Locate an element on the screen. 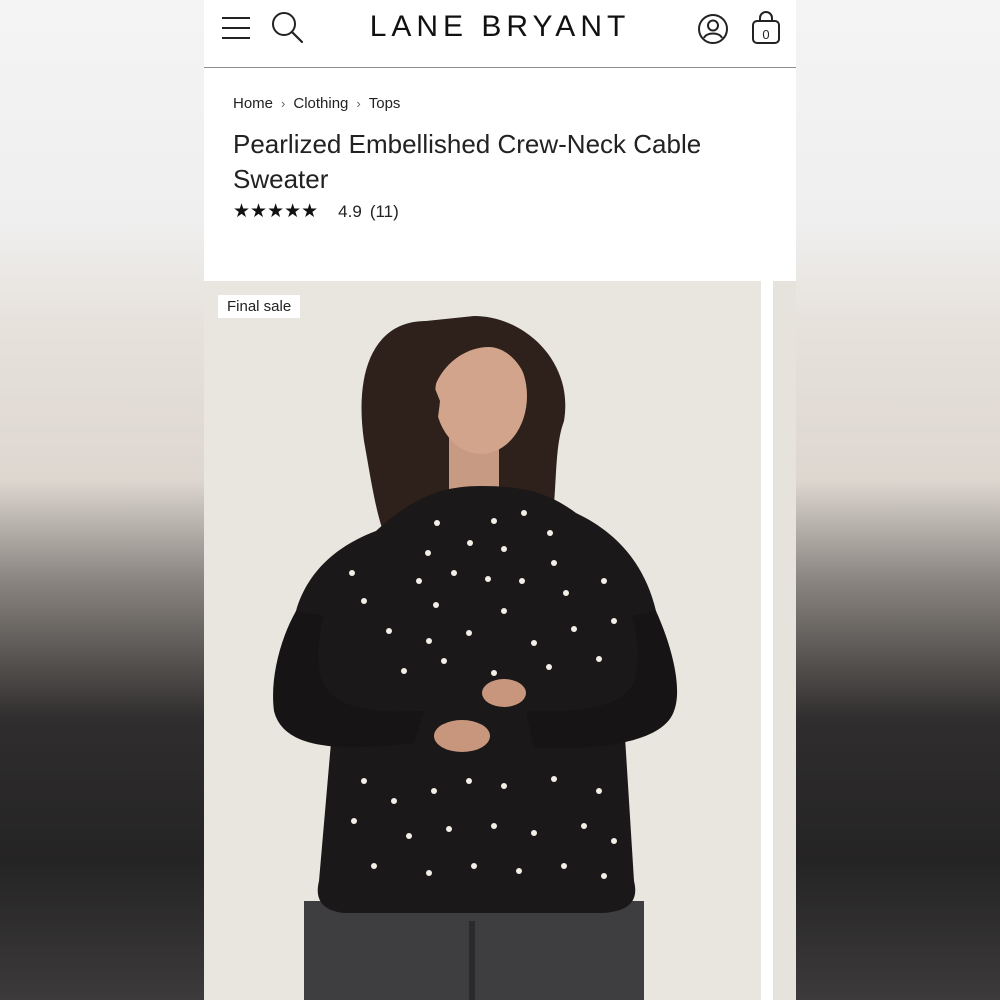  breadcrumb: Home › Clothing › Tops is located at coordinates (316, 103).